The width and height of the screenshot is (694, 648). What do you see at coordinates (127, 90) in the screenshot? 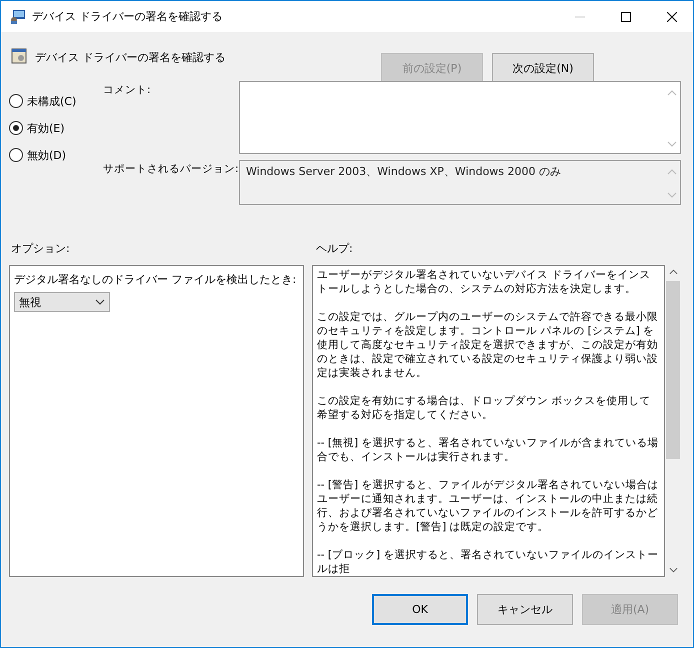
I see `comment-label: コメント:` at bounding box center [127, 90].